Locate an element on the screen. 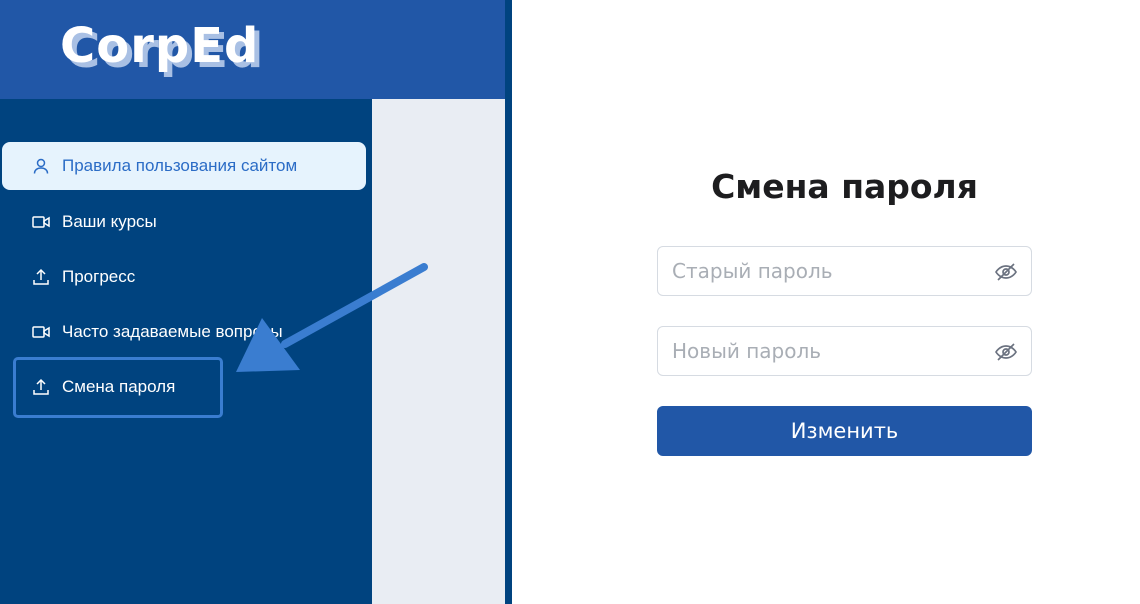  sidebar-item-progress: Прогресс is located at coordinates (184, 277).